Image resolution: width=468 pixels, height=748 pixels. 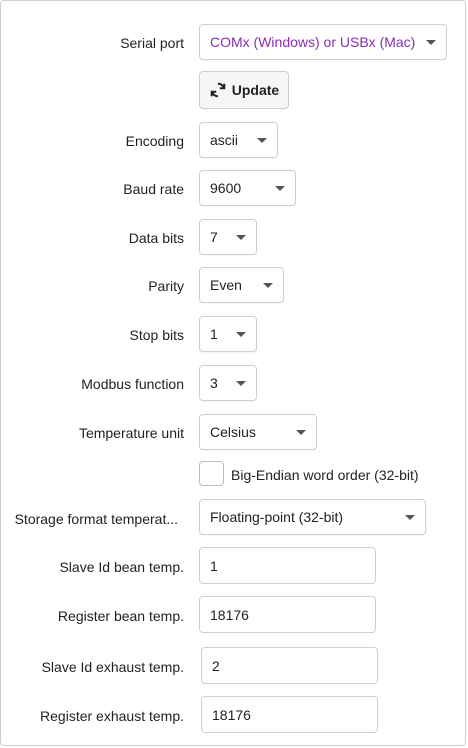 I want to click on parity-value: Even, so click(x=226, y=285).